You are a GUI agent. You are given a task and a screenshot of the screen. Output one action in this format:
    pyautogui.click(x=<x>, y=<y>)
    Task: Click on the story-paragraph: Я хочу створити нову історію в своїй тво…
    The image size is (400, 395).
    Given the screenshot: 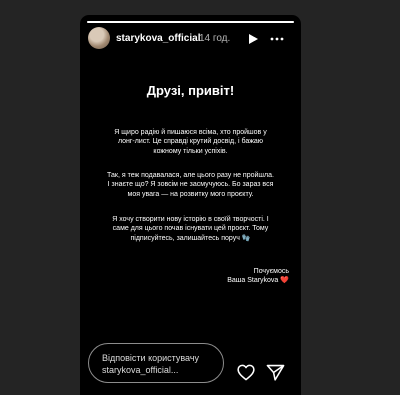 What is the action you would take?
    pyautogui.click(x=190, y=229)
    